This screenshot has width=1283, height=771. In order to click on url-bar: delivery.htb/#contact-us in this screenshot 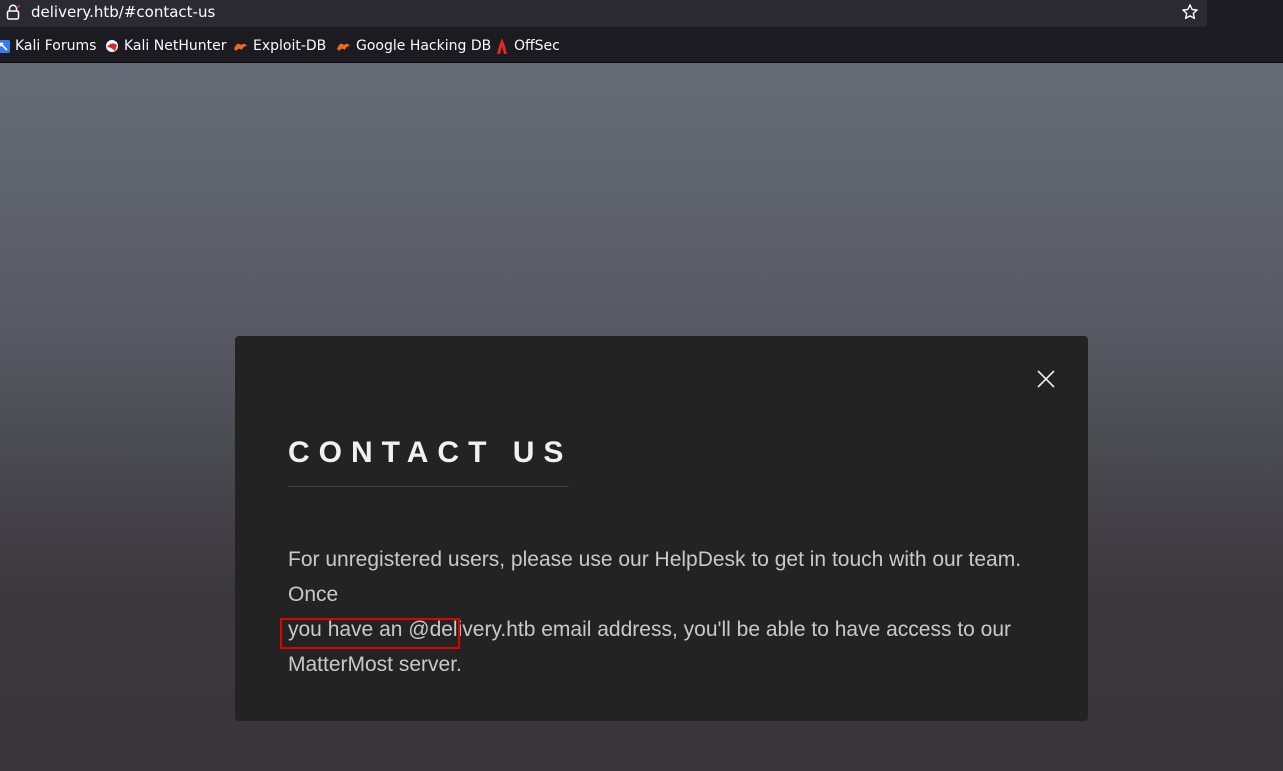, I will do `click(603, 13)`.